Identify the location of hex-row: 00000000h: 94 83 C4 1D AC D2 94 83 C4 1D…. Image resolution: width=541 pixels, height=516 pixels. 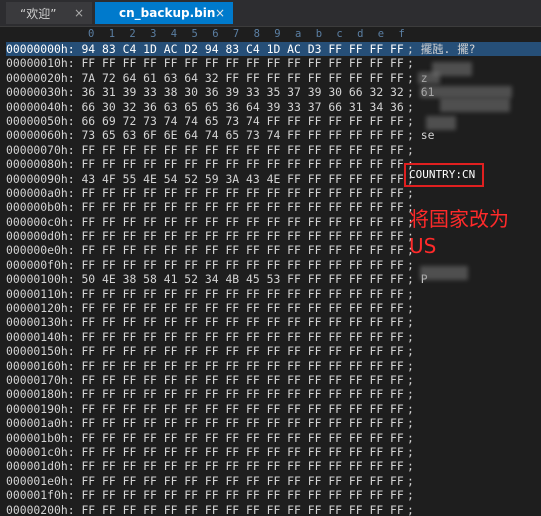
(273, 49).